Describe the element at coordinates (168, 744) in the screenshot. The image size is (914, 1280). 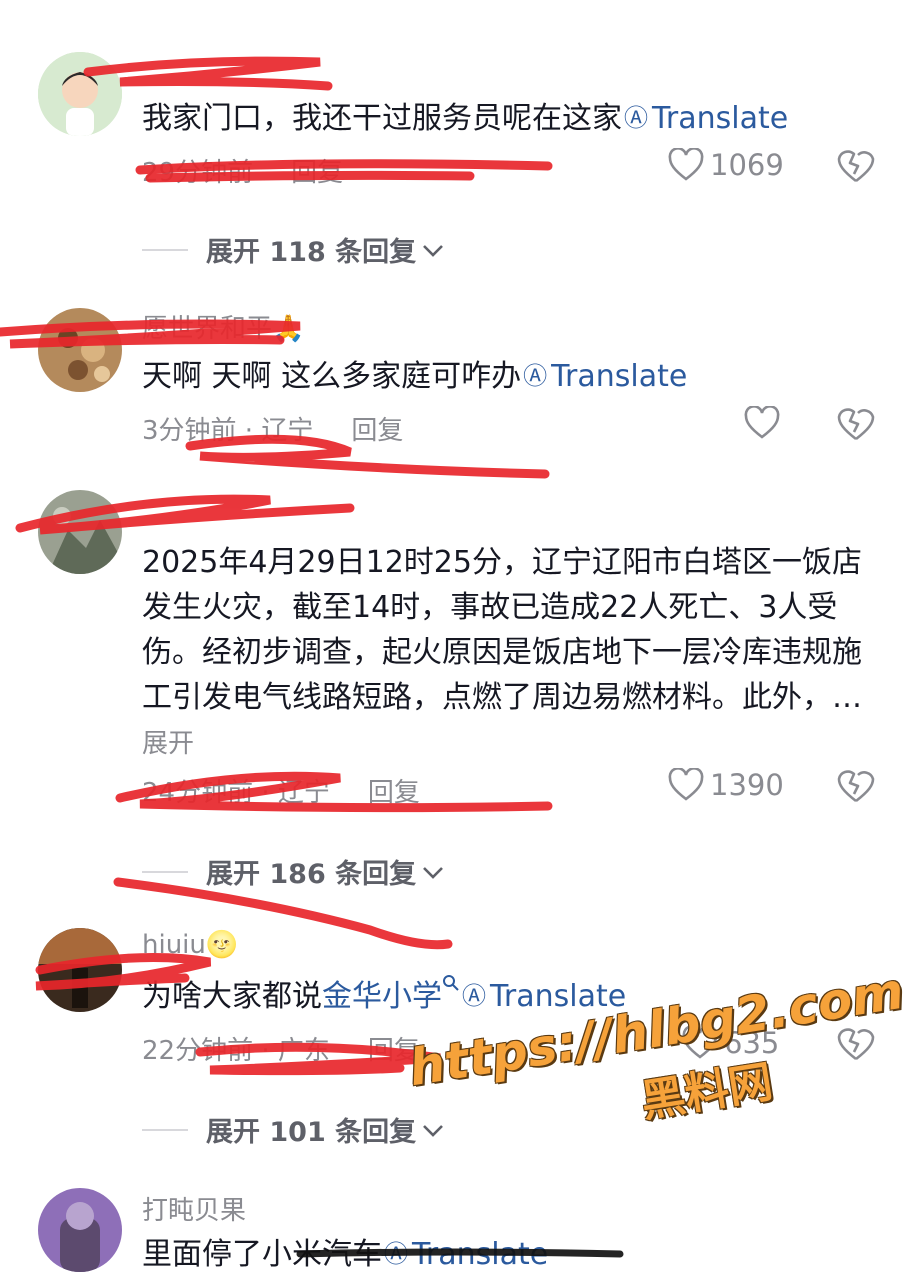
I see `expand-text-button: 展开` at that location.